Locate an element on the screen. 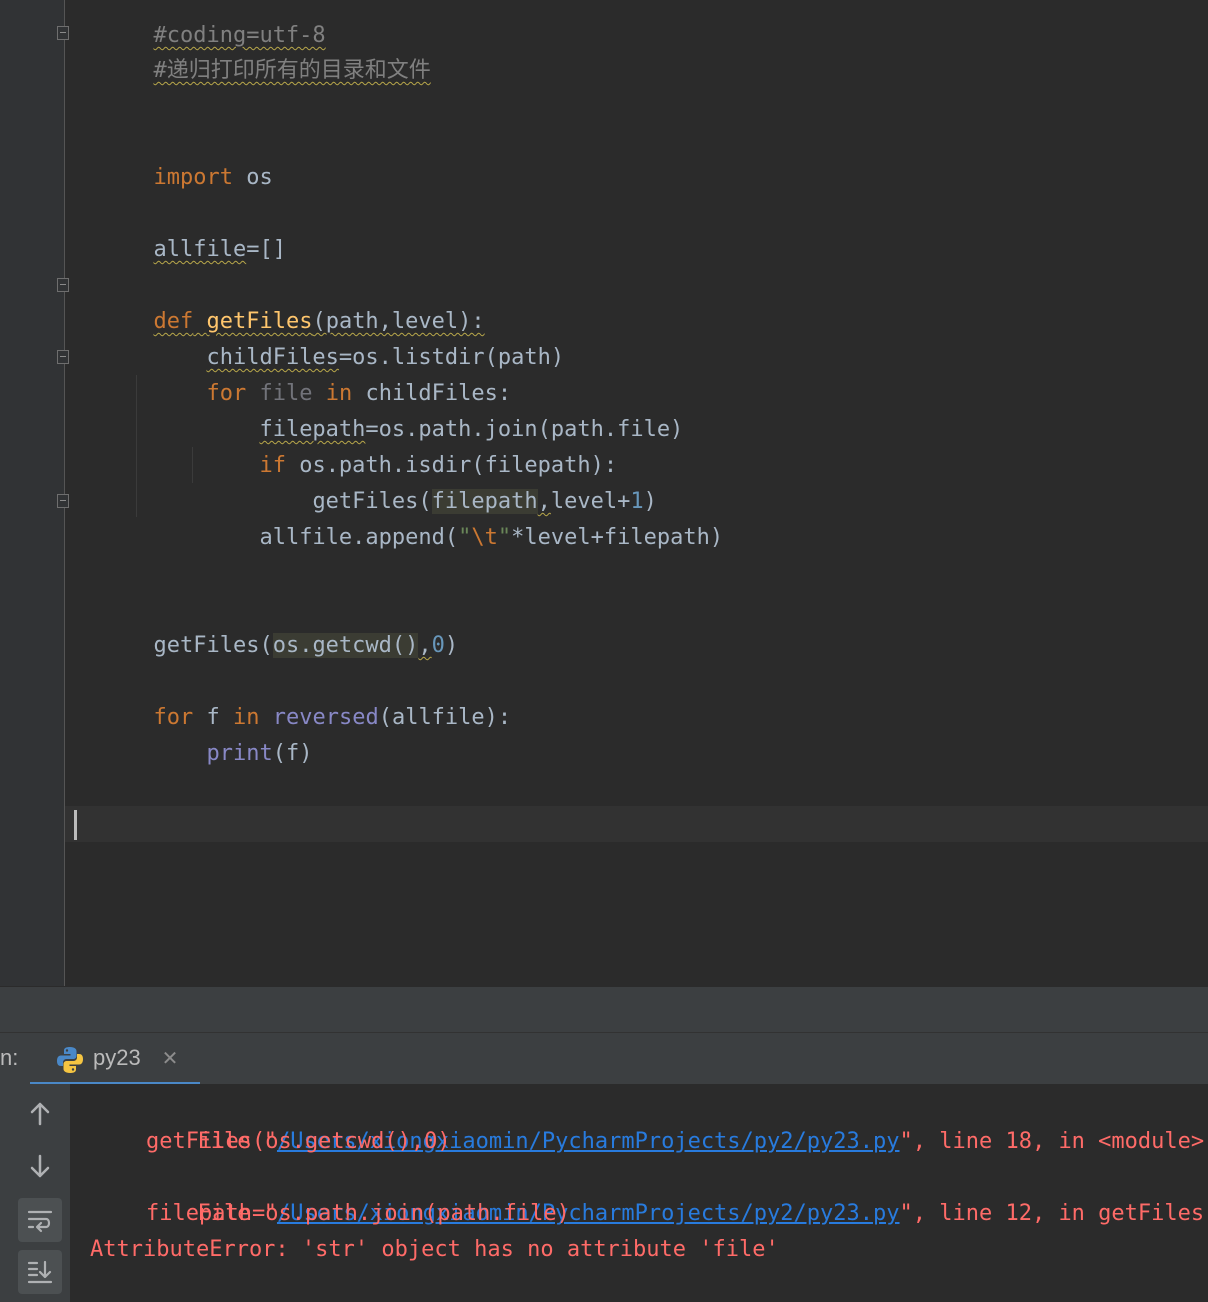  editor-gutter is located at coordinates (32, 493).